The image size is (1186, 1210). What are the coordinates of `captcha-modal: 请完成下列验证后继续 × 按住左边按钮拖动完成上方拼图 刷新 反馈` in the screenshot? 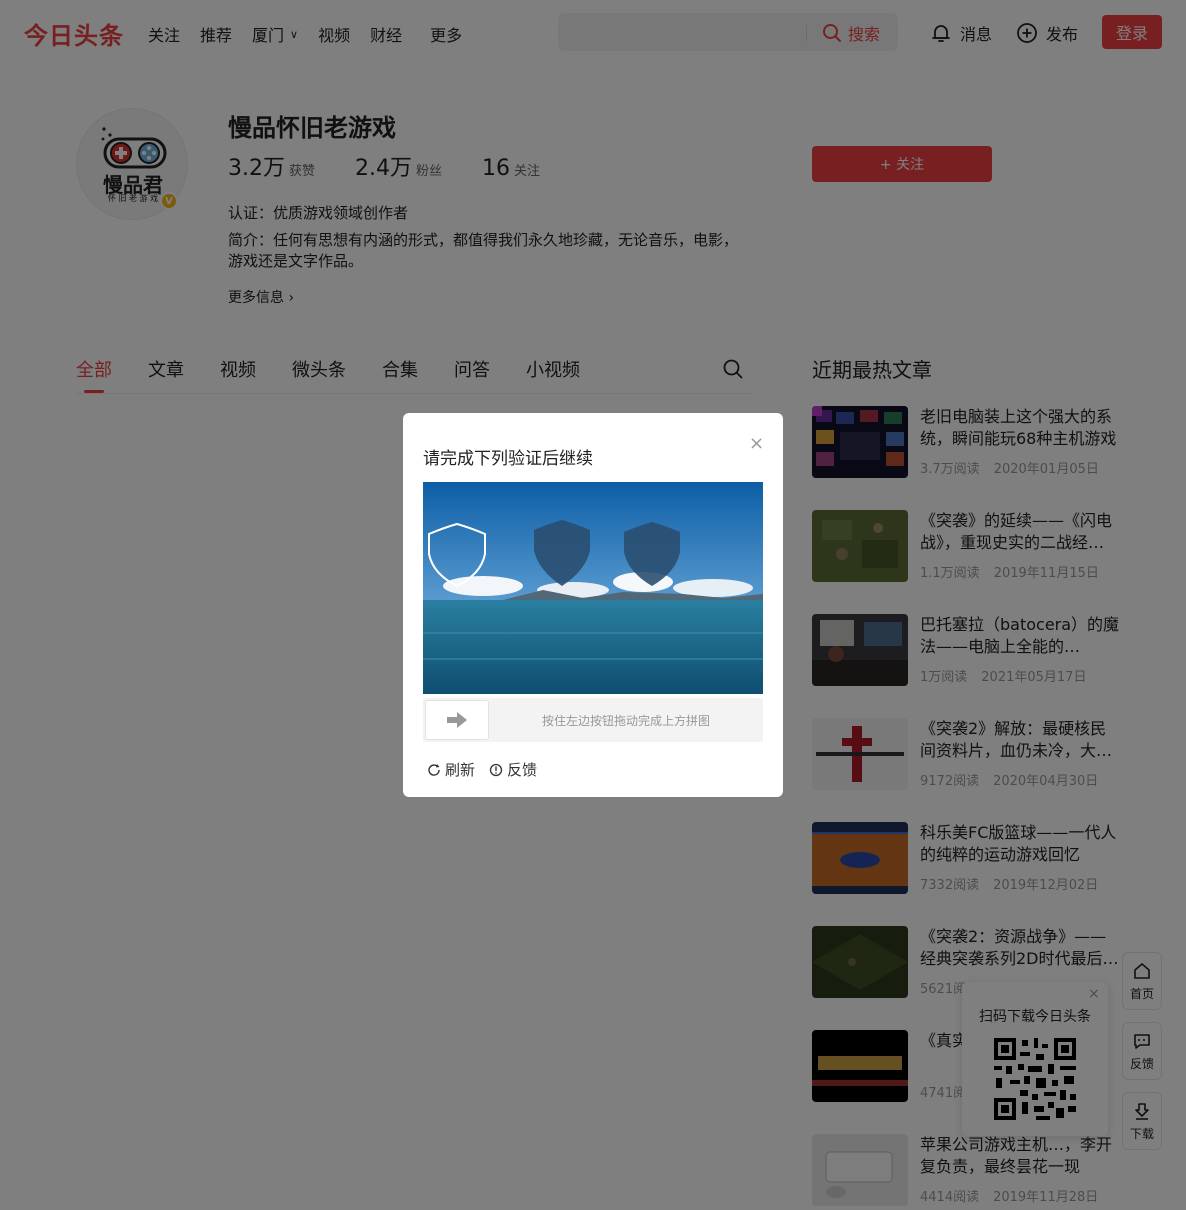 It's located at (593, 605).